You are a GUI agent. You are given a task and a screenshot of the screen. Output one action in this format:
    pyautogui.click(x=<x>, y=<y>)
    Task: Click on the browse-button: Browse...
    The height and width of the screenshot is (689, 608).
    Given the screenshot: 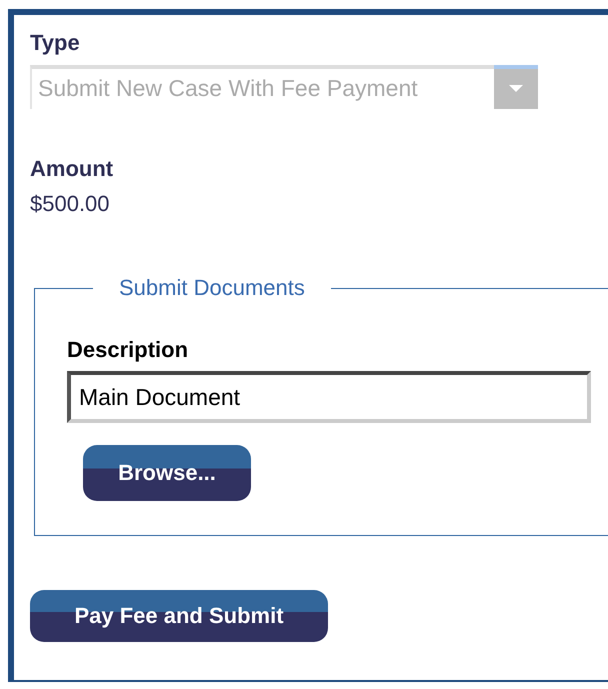 What is the action you would take?
    pyautogui.click(x=167, y=473)
    